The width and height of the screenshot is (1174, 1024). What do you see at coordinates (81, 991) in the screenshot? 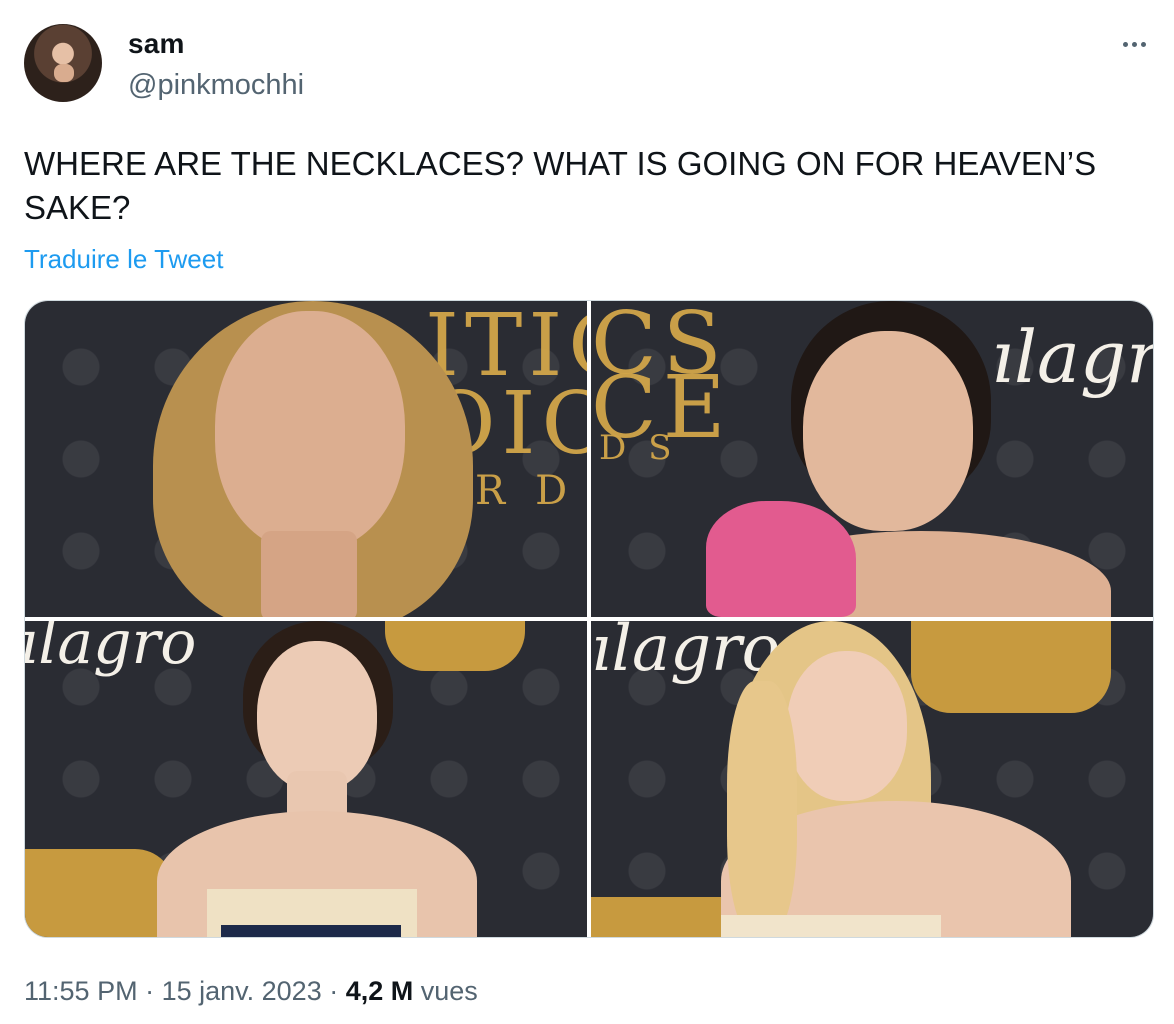
I see `tweet-time: 11:55 PM` at bounding box center [81, 991].